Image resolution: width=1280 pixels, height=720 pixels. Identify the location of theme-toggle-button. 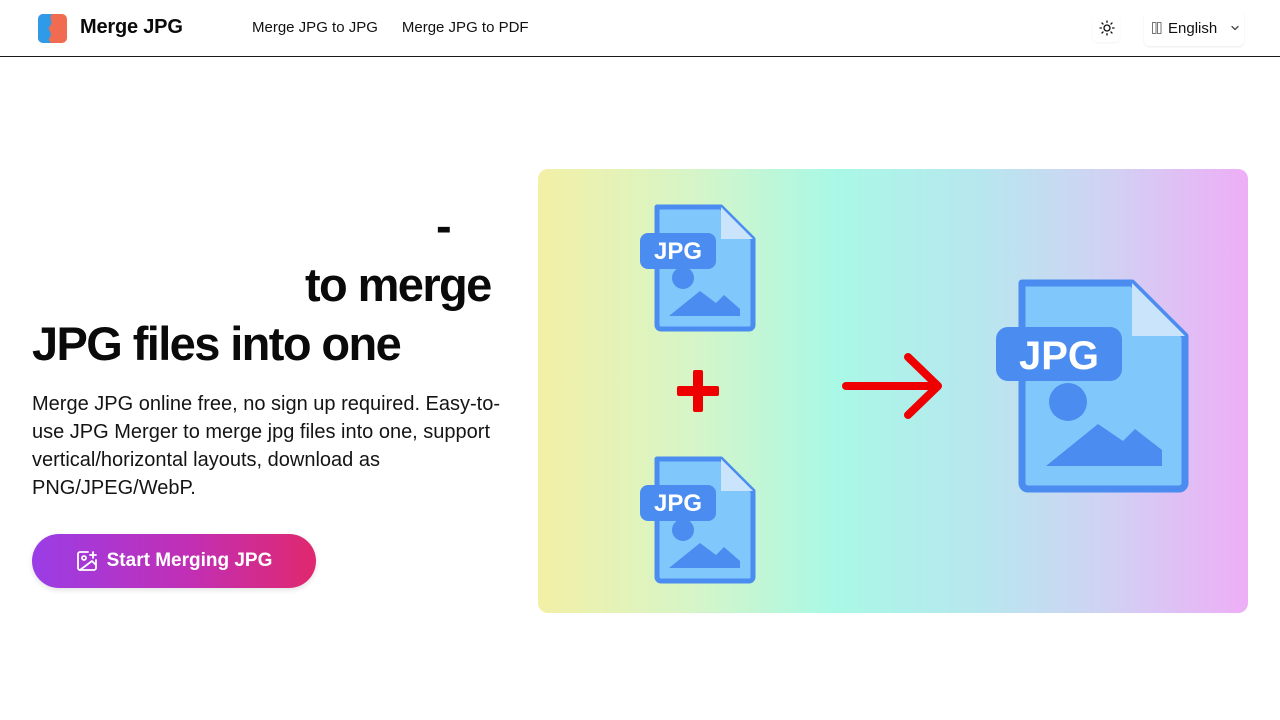
(1106, 28).